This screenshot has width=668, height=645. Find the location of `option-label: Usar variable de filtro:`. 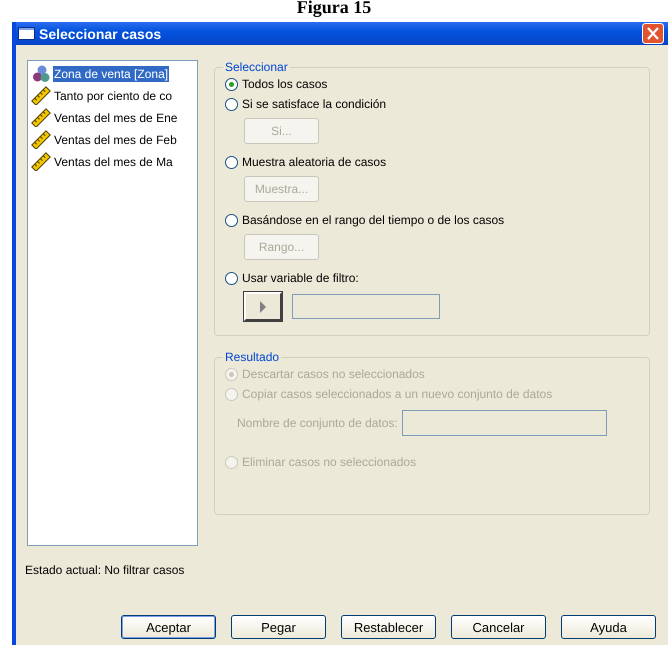

option-label: Usar variable de filtro: is located at coordinates (300, 278).